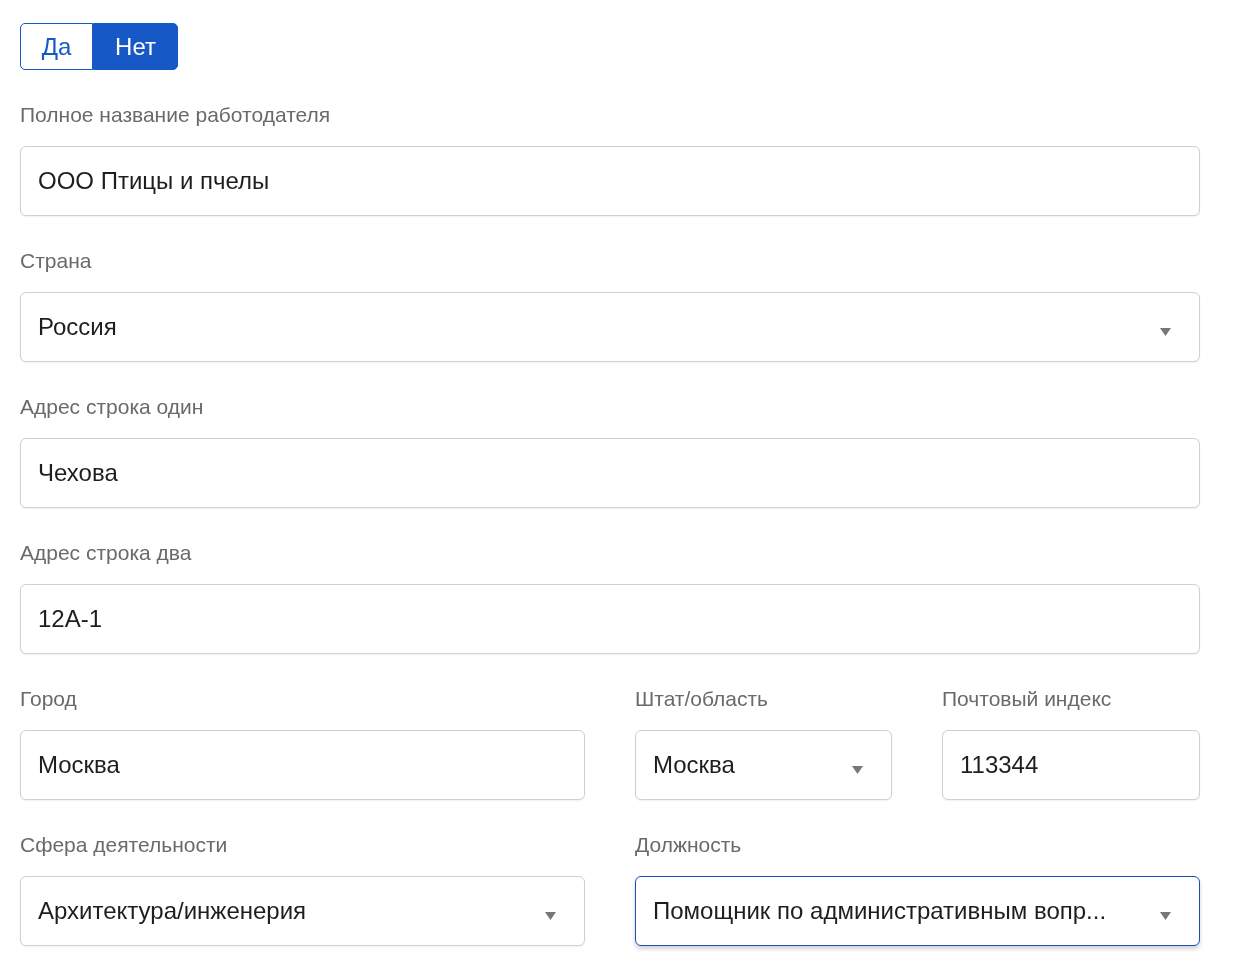  I want to click on select-field: Москва, so click(763, 765).